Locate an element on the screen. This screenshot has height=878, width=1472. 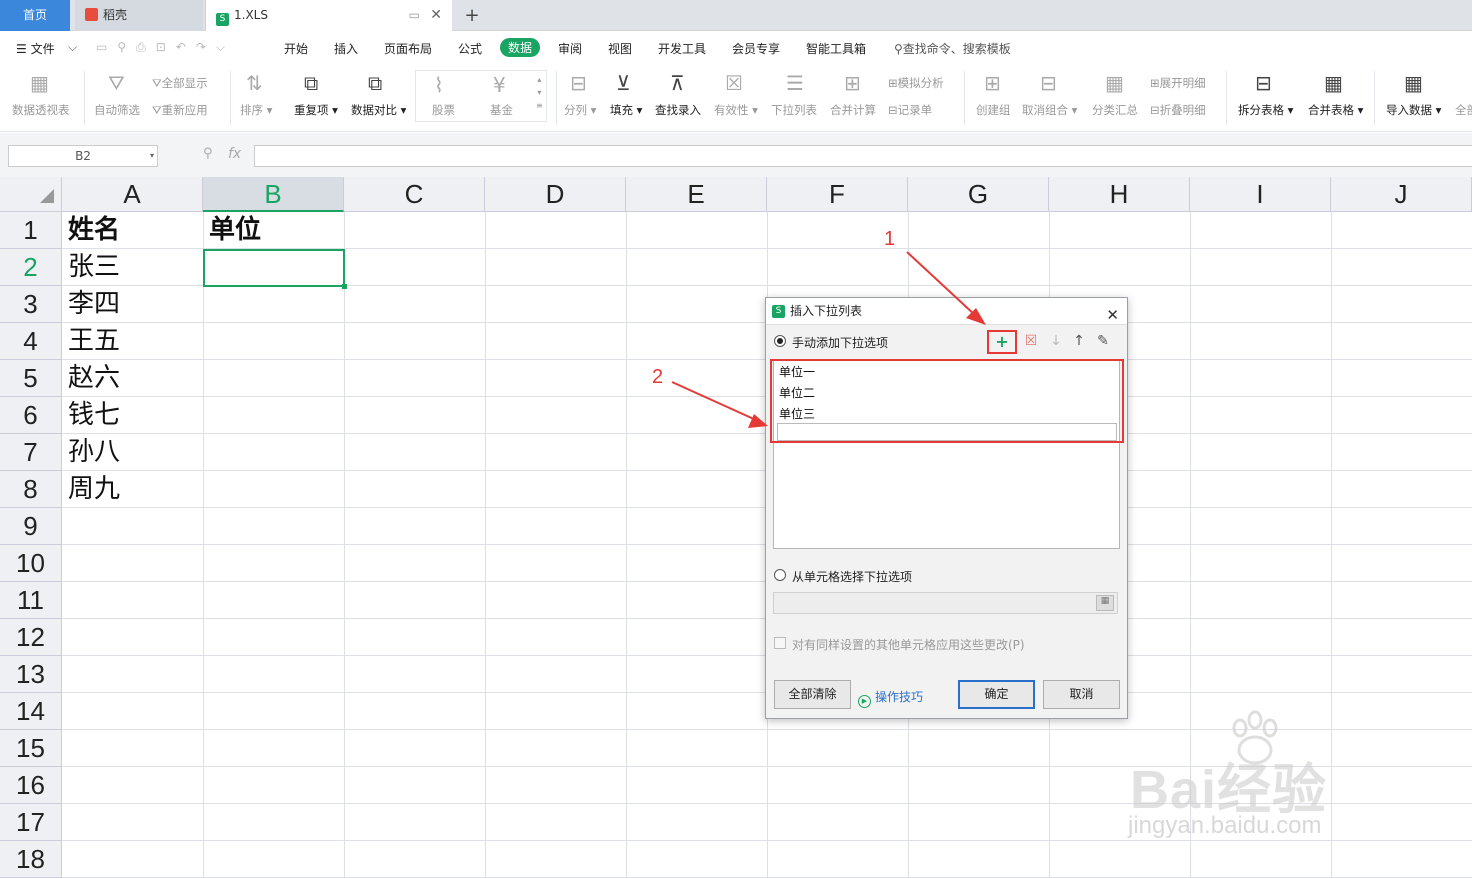
watermark-url: jingyan.baidu.com is located at coordinates (1225, 825).